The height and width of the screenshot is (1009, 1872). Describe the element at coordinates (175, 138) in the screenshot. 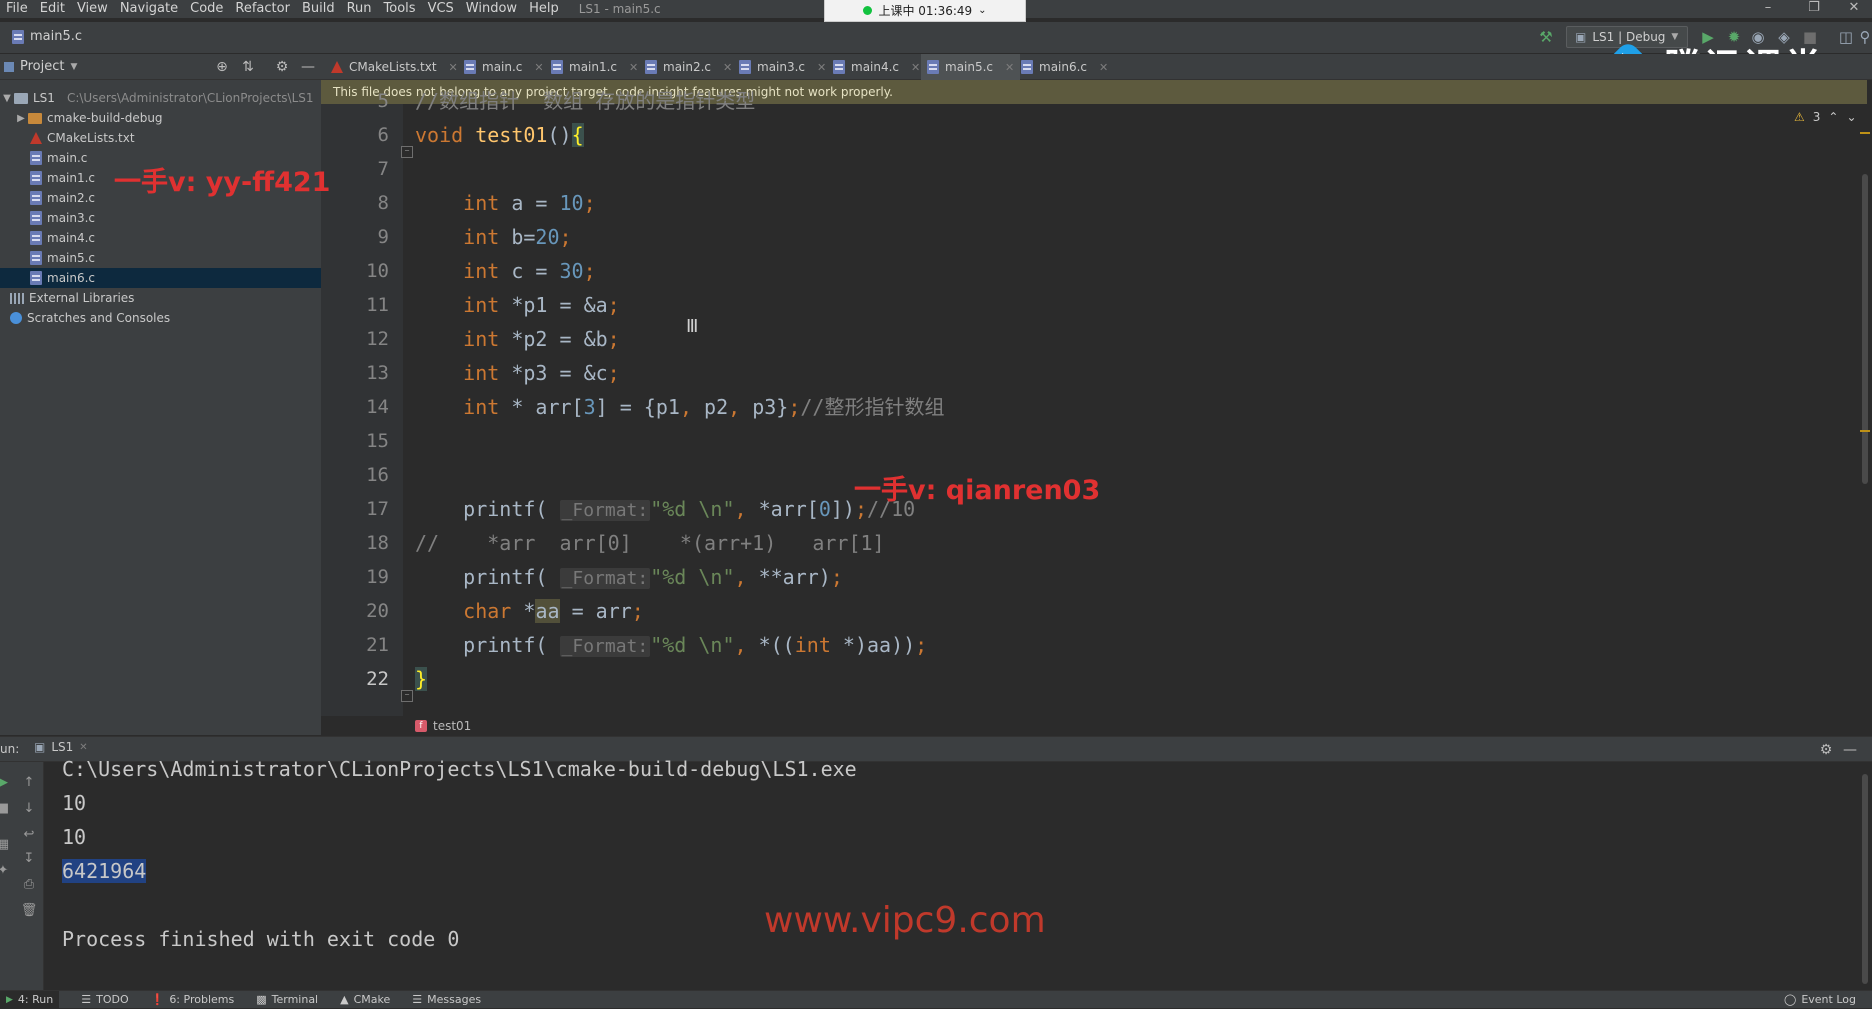

I see `tree-item-cmakelists: CMakeLists.txt` at that location.